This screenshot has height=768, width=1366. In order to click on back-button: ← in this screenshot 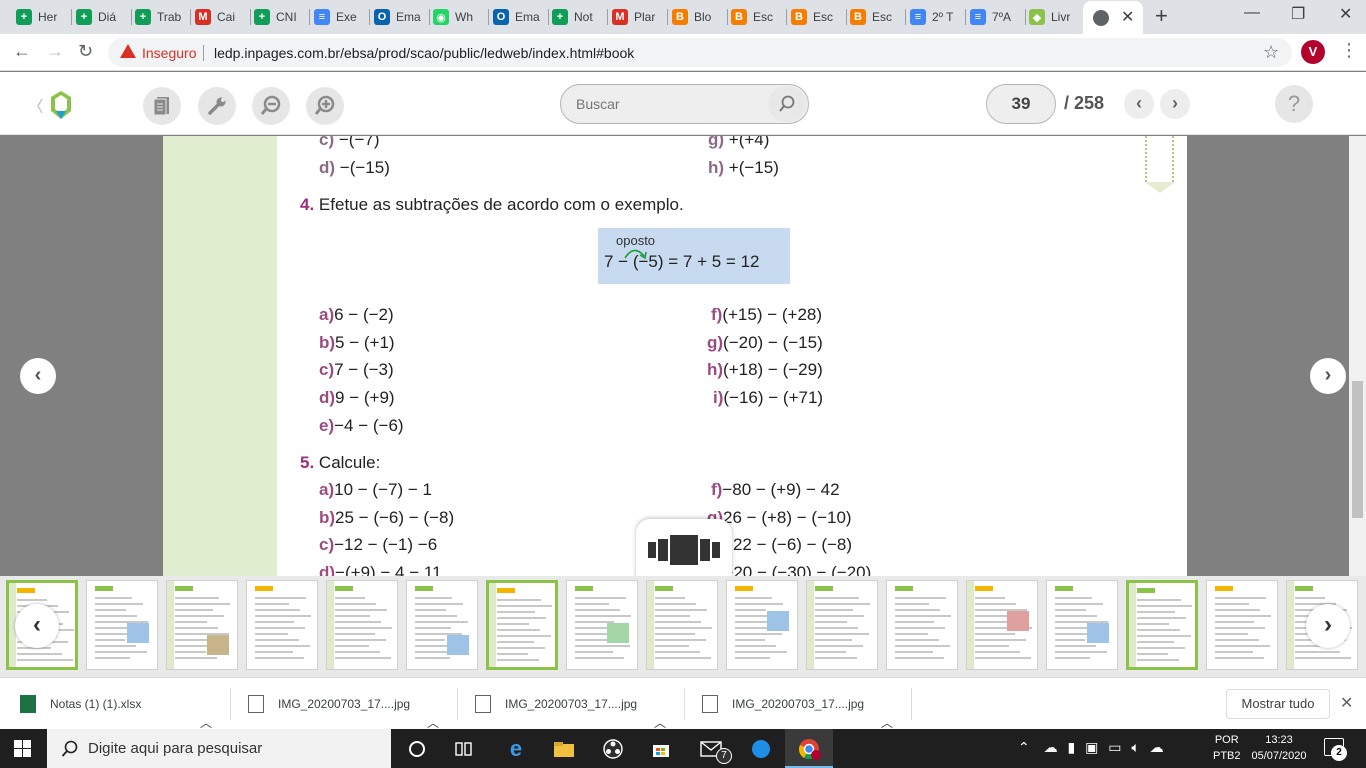, I will do `click(22, 51)`.